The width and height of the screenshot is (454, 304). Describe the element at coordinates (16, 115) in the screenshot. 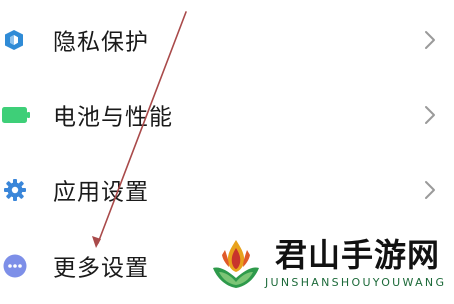

I see `battery-icon` at that location.